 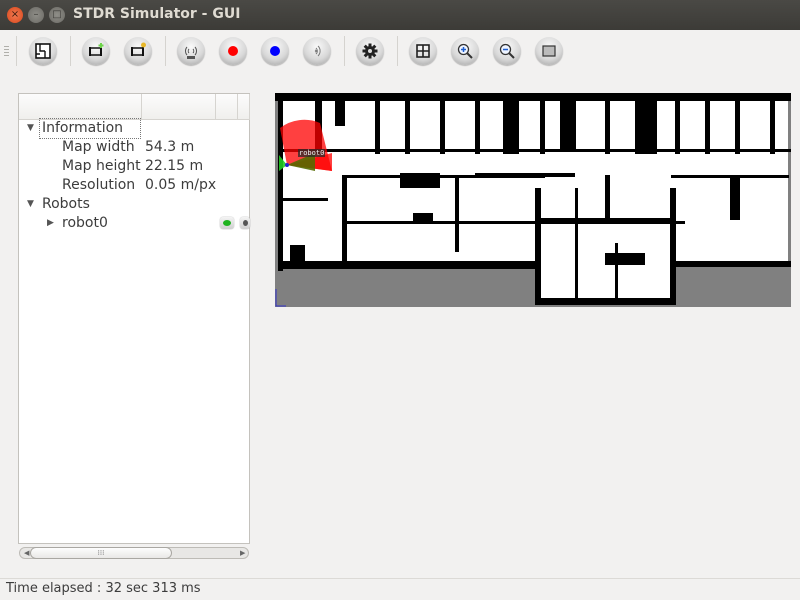 What do you see at coordinates (147, 223) in the screenshot?
I see `tree-item-robot0: ▶ robot0` at bounding box center [147, 223].